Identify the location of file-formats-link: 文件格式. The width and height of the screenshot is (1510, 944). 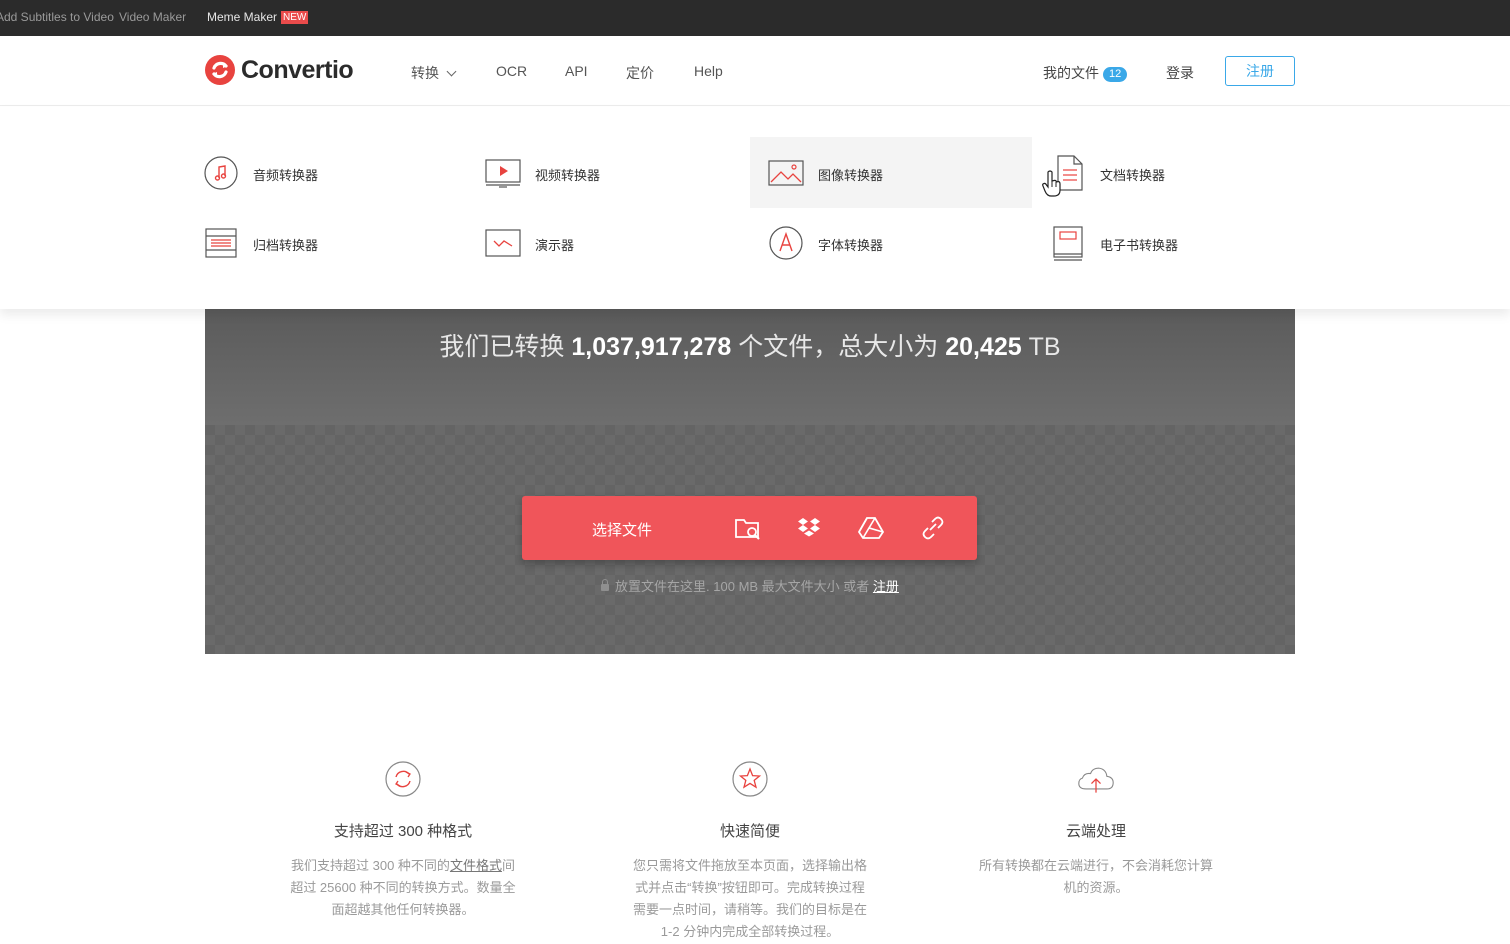
(476, 865).